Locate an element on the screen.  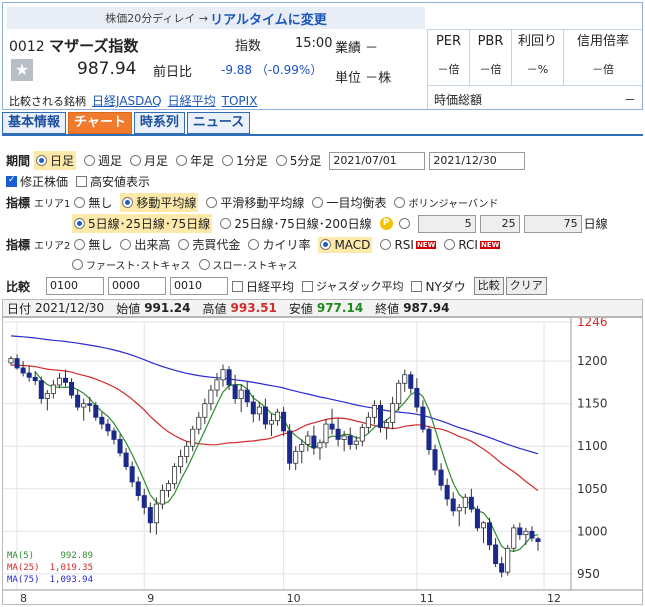
area2-deviation: カイリ率 is located at coordinates (279, 244).